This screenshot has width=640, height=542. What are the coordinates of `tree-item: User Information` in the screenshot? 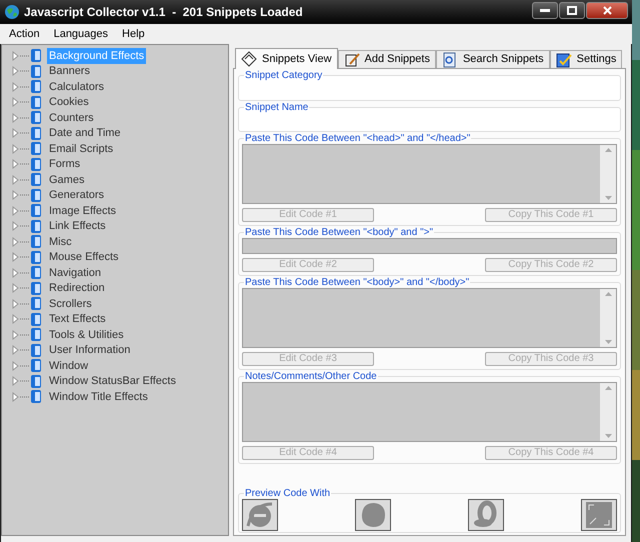 It's located at (89, 350).